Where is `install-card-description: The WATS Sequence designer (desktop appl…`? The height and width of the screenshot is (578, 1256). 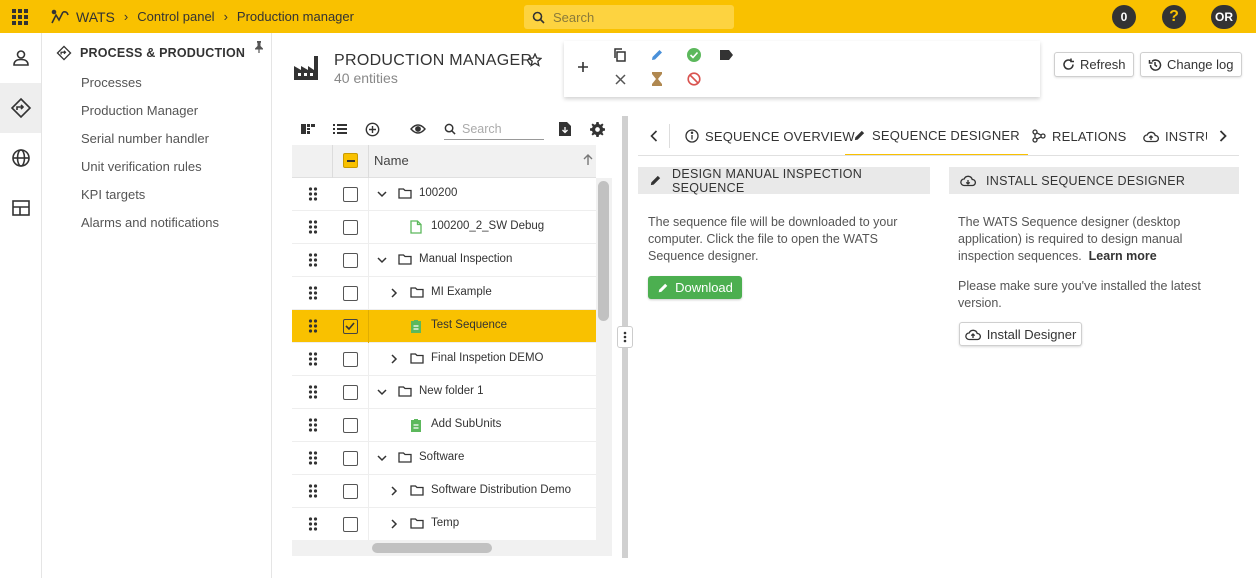
install-card-description: The WATS Sequence designer (desktop appl… is located at coordinates (1079, 263).